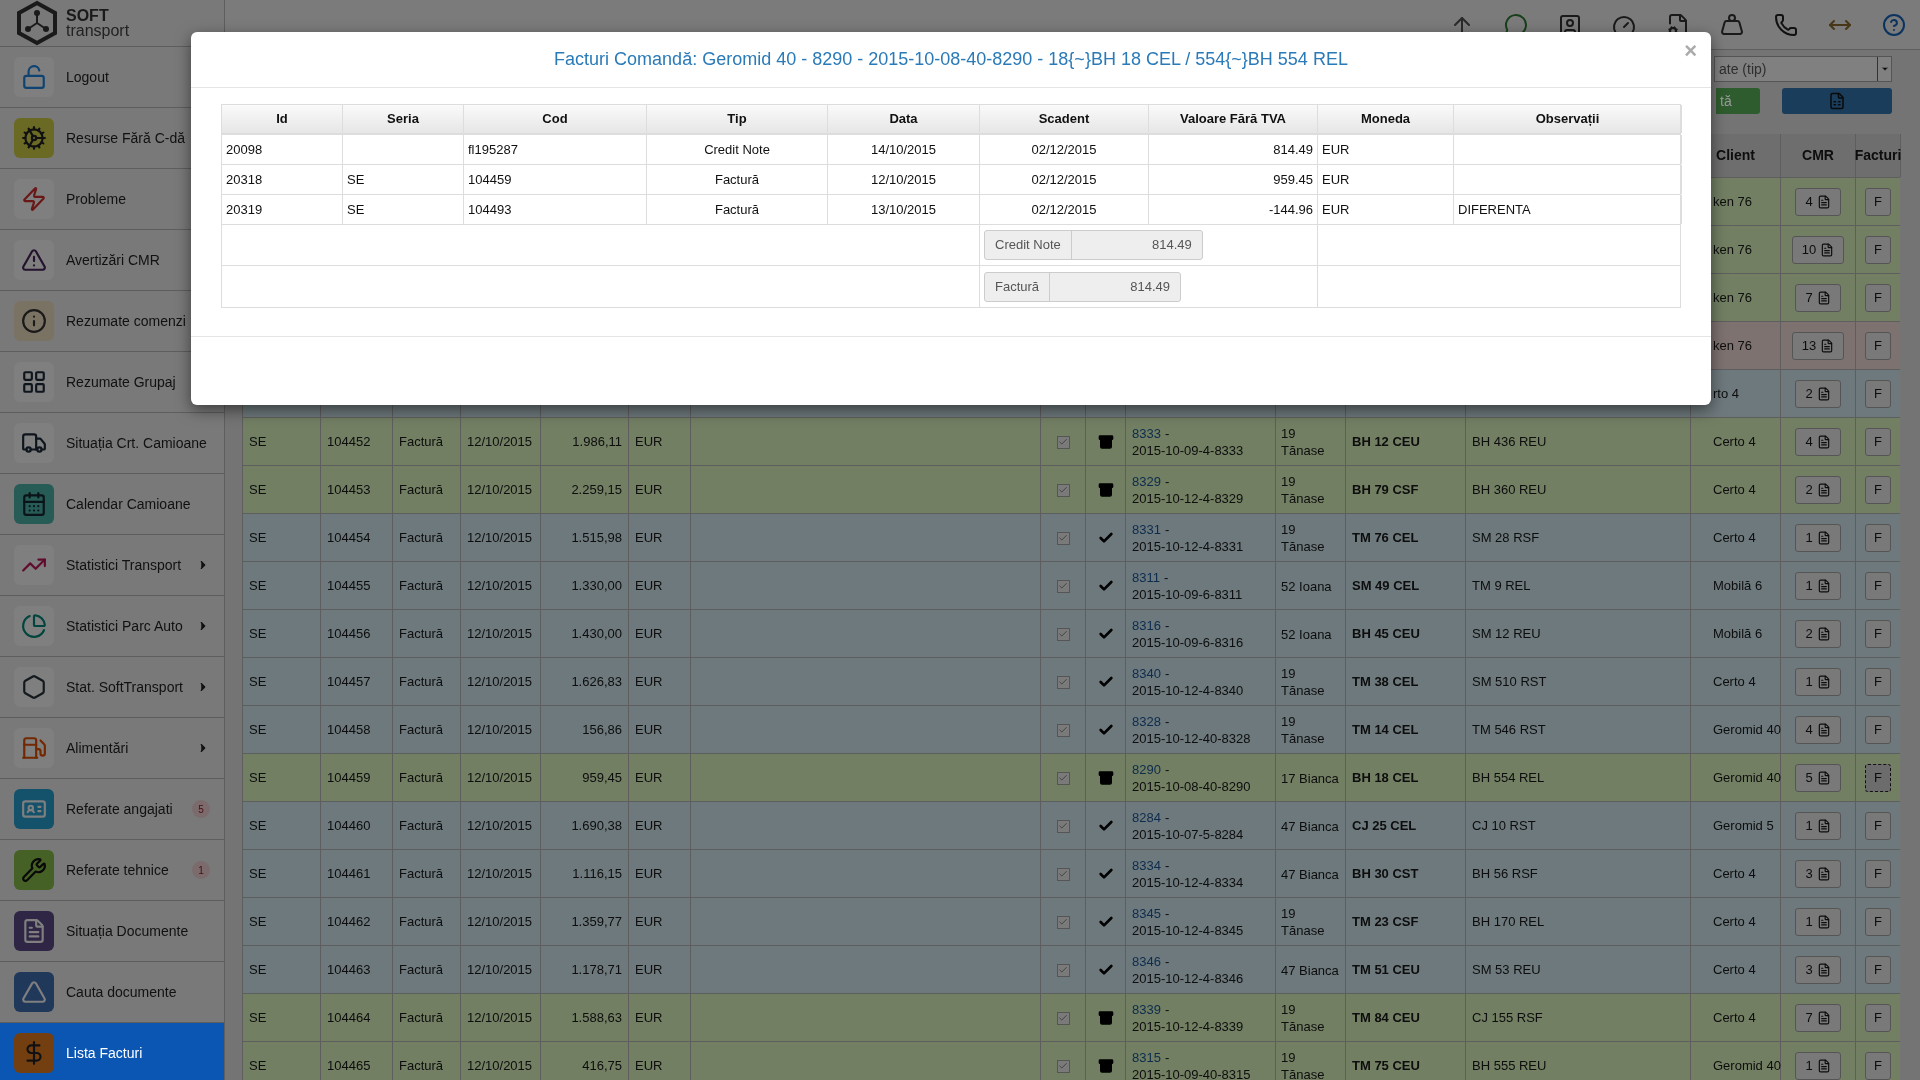  What do you see at coordinates (1146, 481) in the screenshot?
I see `order-link: 8329` at bounding box center [1146, 481].